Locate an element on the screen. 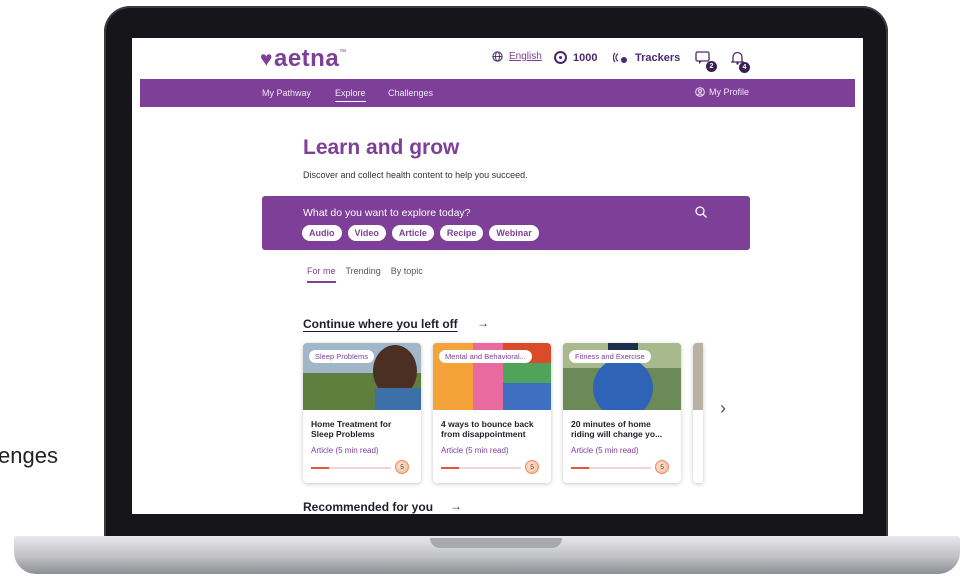 This screenshot has height=577, width=961. bell-icon: 4 is located at coordinates (740, 62).